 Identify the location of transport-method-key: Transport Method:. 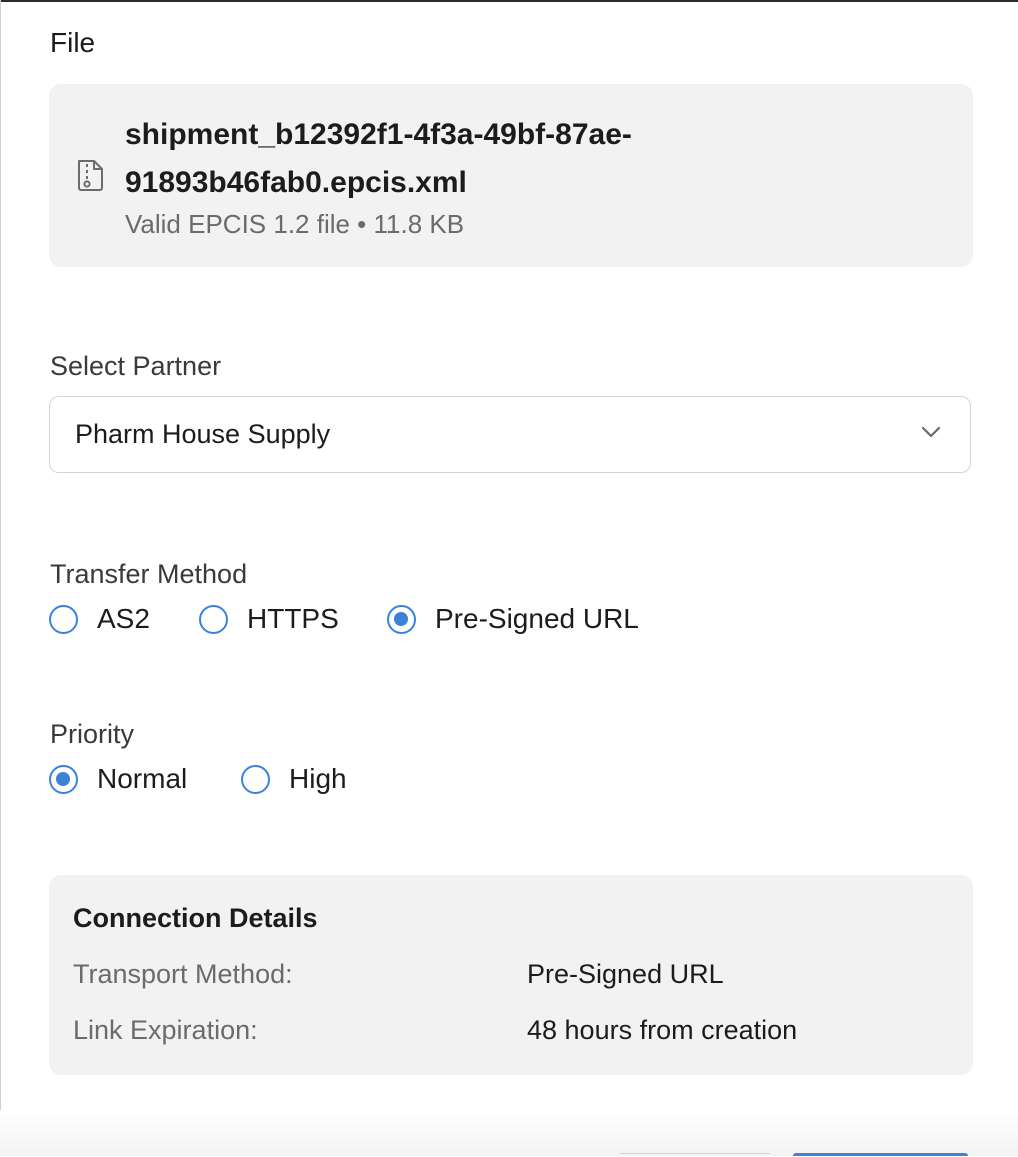
(183, 974).